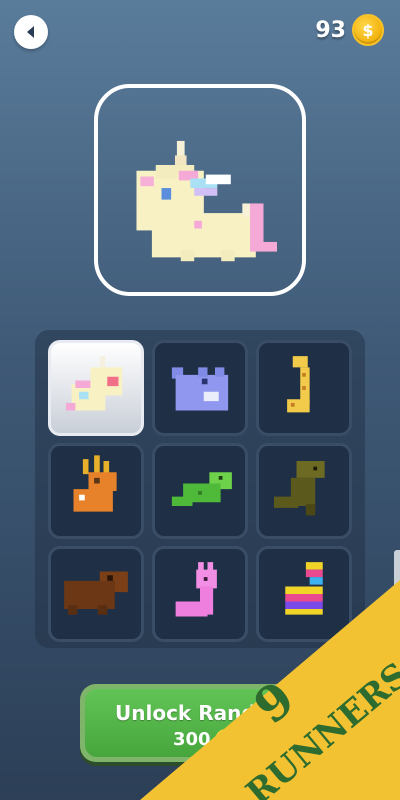 The width and height of the screenshot is (400, 800). What do you see at coordinates (299, 488) in the screenshot?
I see `t-rex-icon` at bounding box center [299, 488].